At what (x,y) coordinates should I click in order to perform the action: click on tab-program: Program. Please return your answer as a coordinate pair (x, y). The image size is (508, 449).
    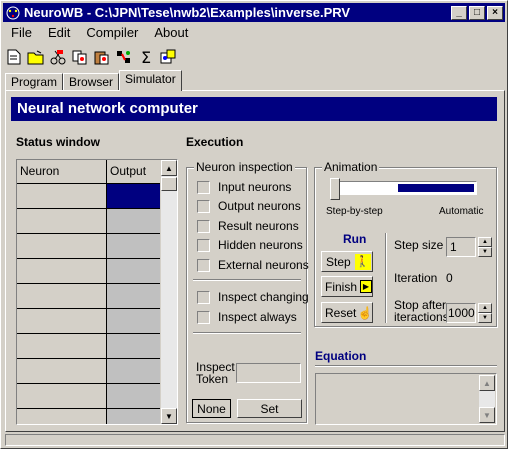
    Looking at the image, I should click on (34, 82).